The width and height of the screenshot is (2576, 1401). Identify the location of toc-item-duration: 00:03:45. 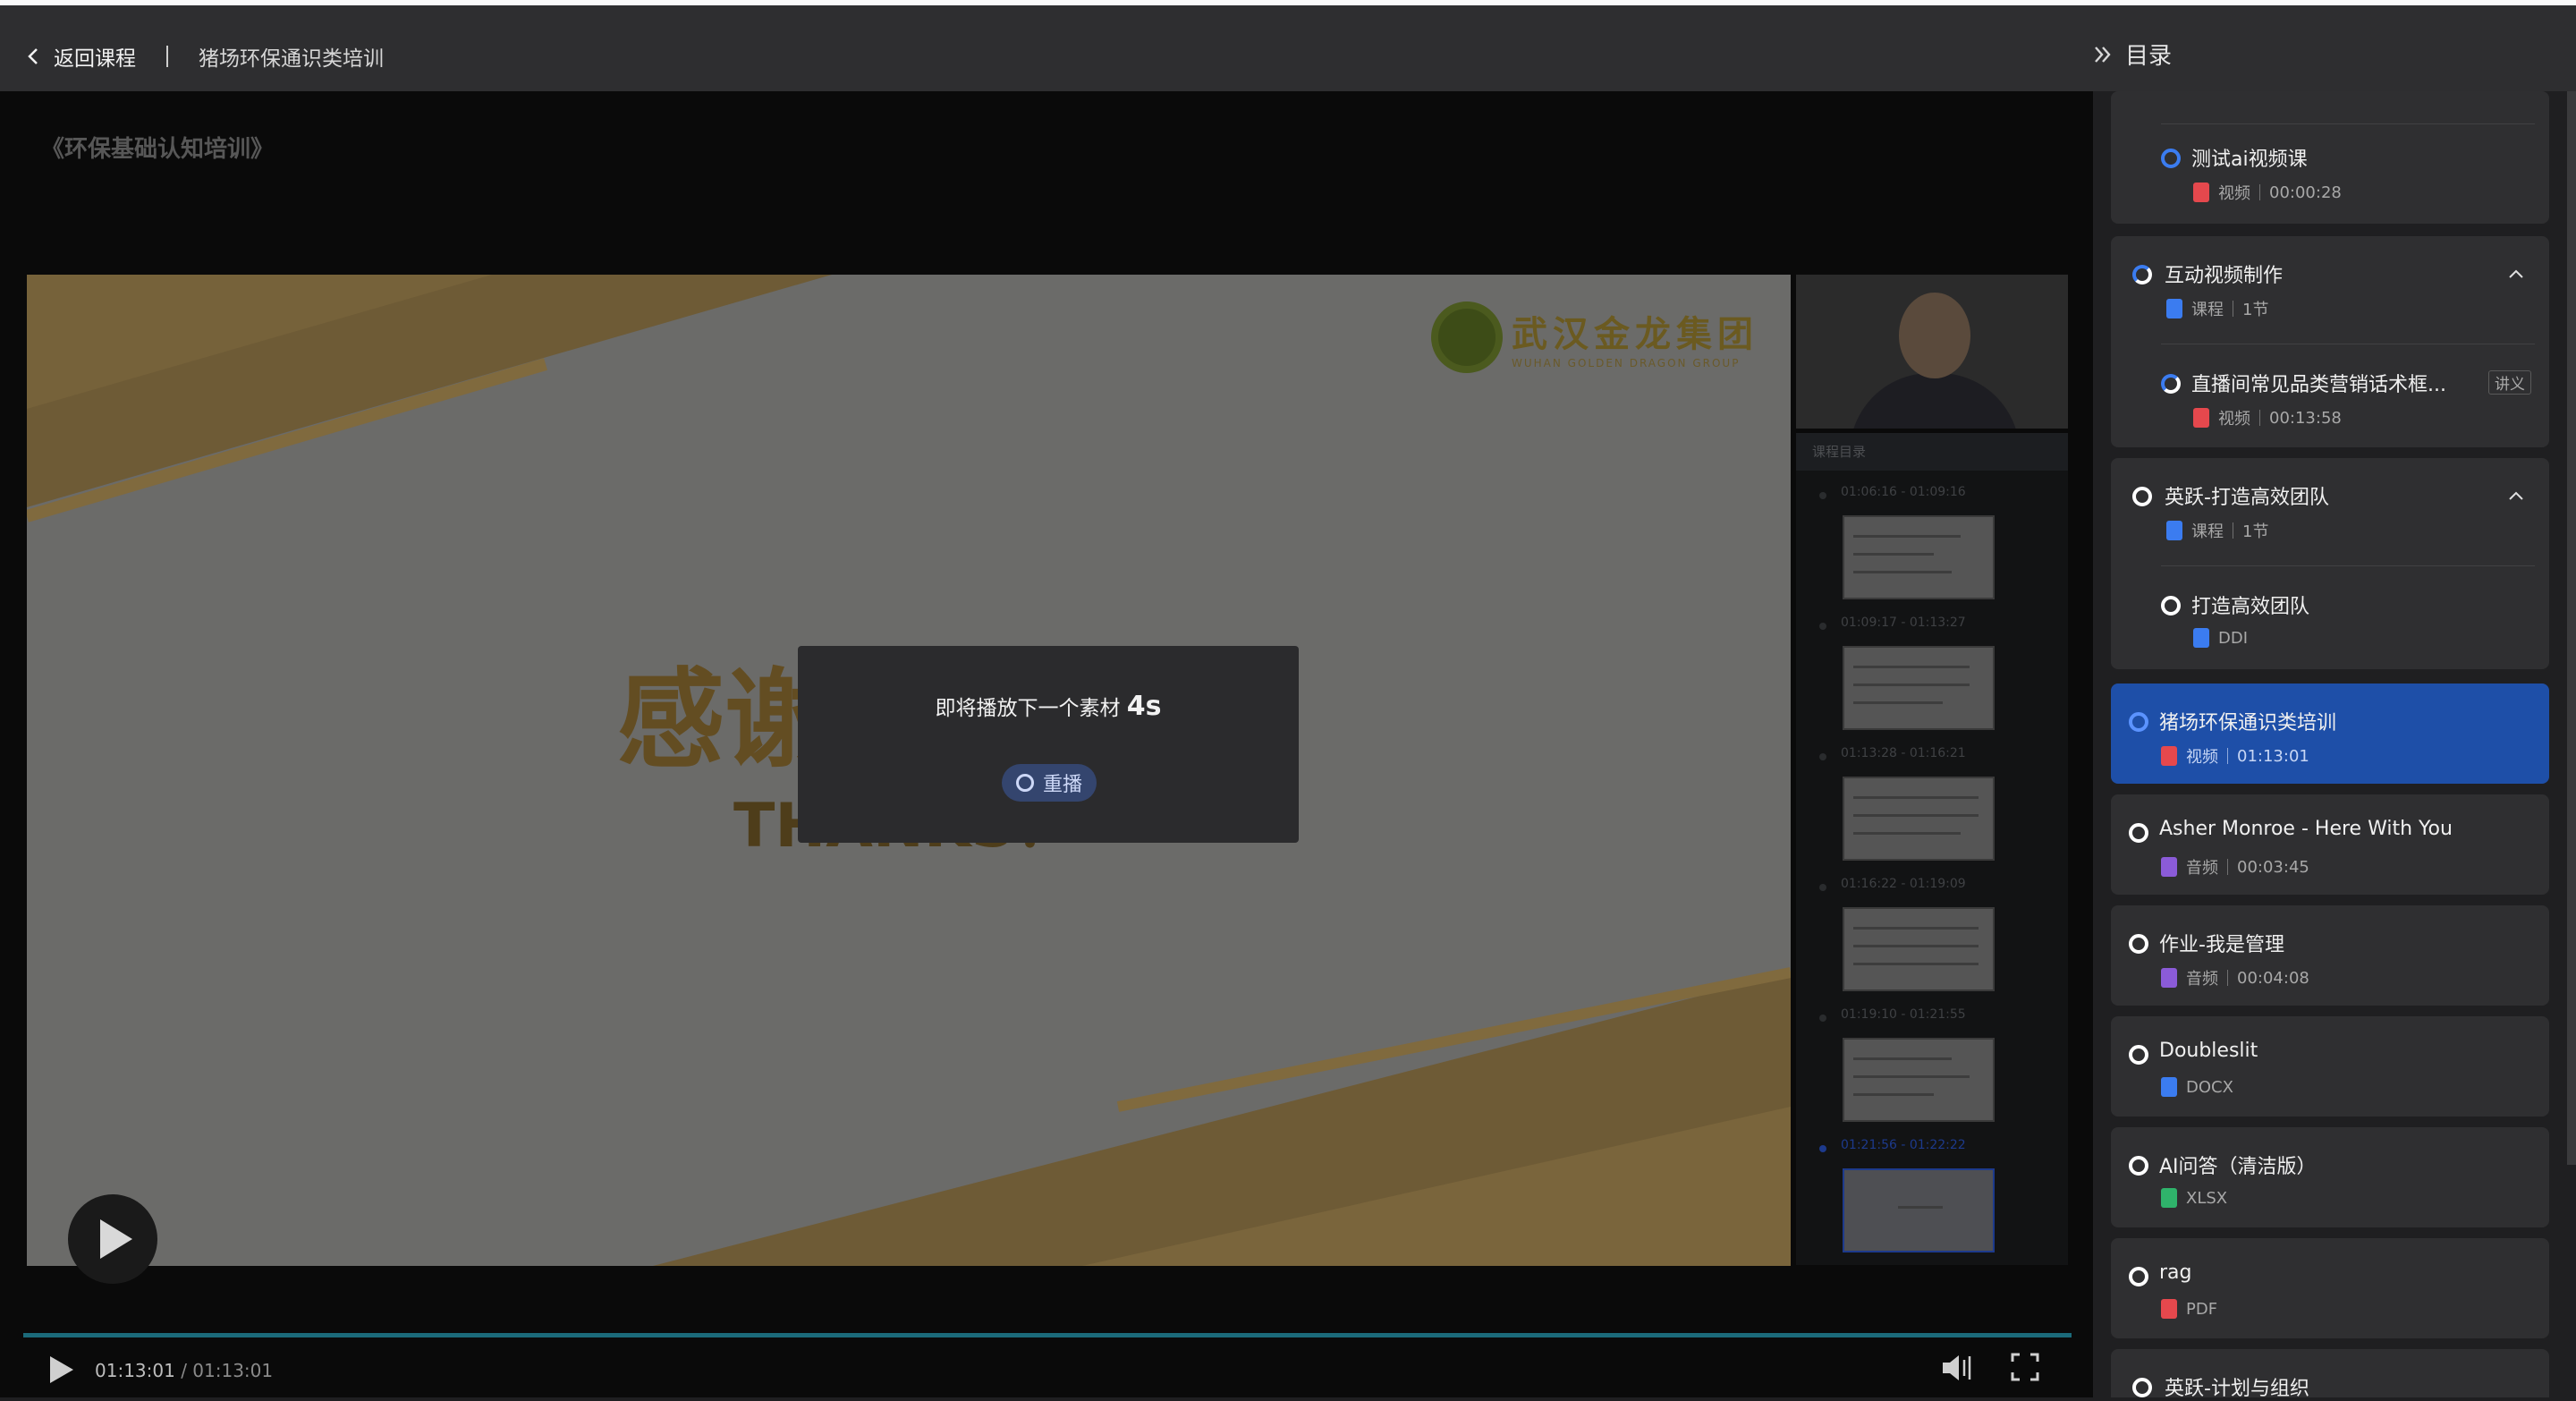
(2273, 867).